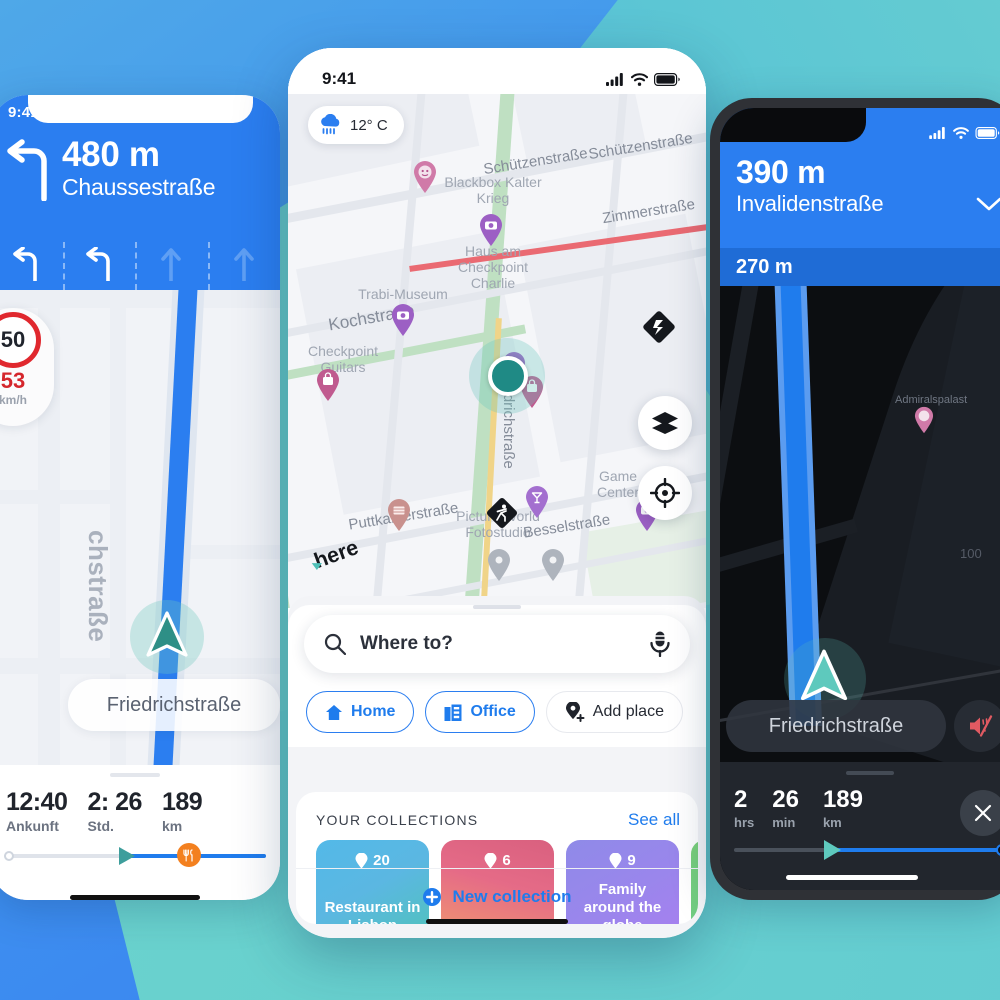 This screenshot has height=1000, width=1000. What do you see at coordinates (793, 125) in the screenshot?
I see `right-phone-notch` at bounding box center [793, 125].